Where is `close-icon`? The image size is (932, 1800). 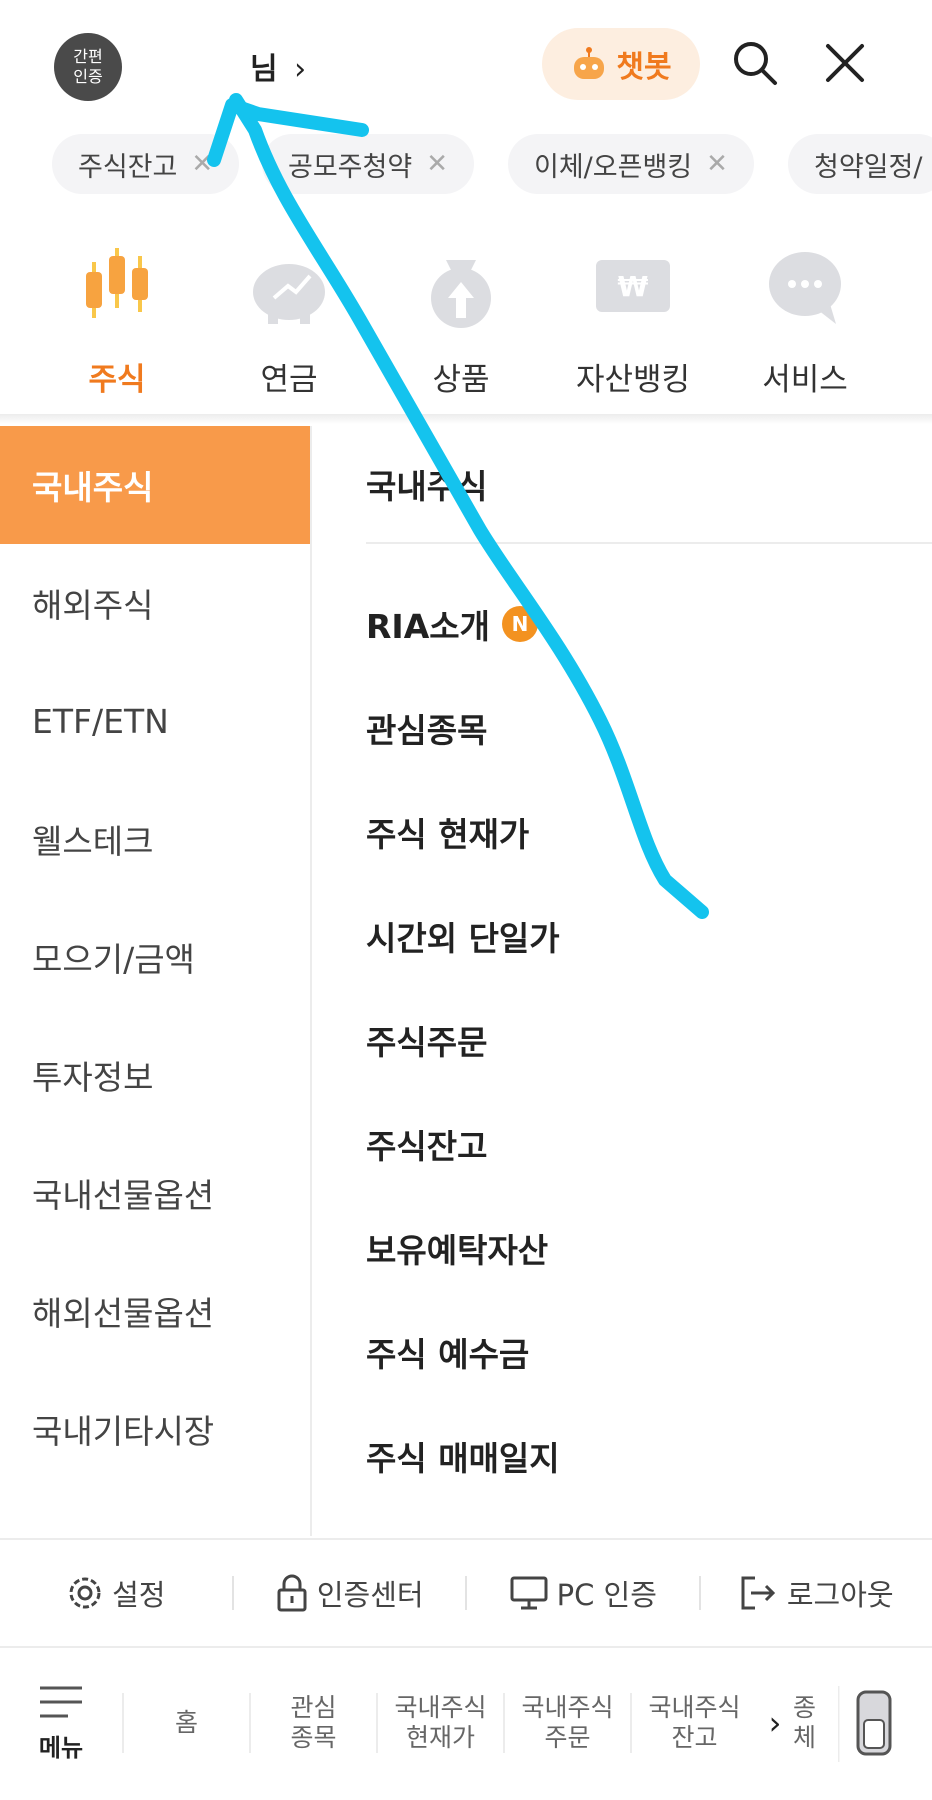 close-icon is located at coordinates (845, 63).